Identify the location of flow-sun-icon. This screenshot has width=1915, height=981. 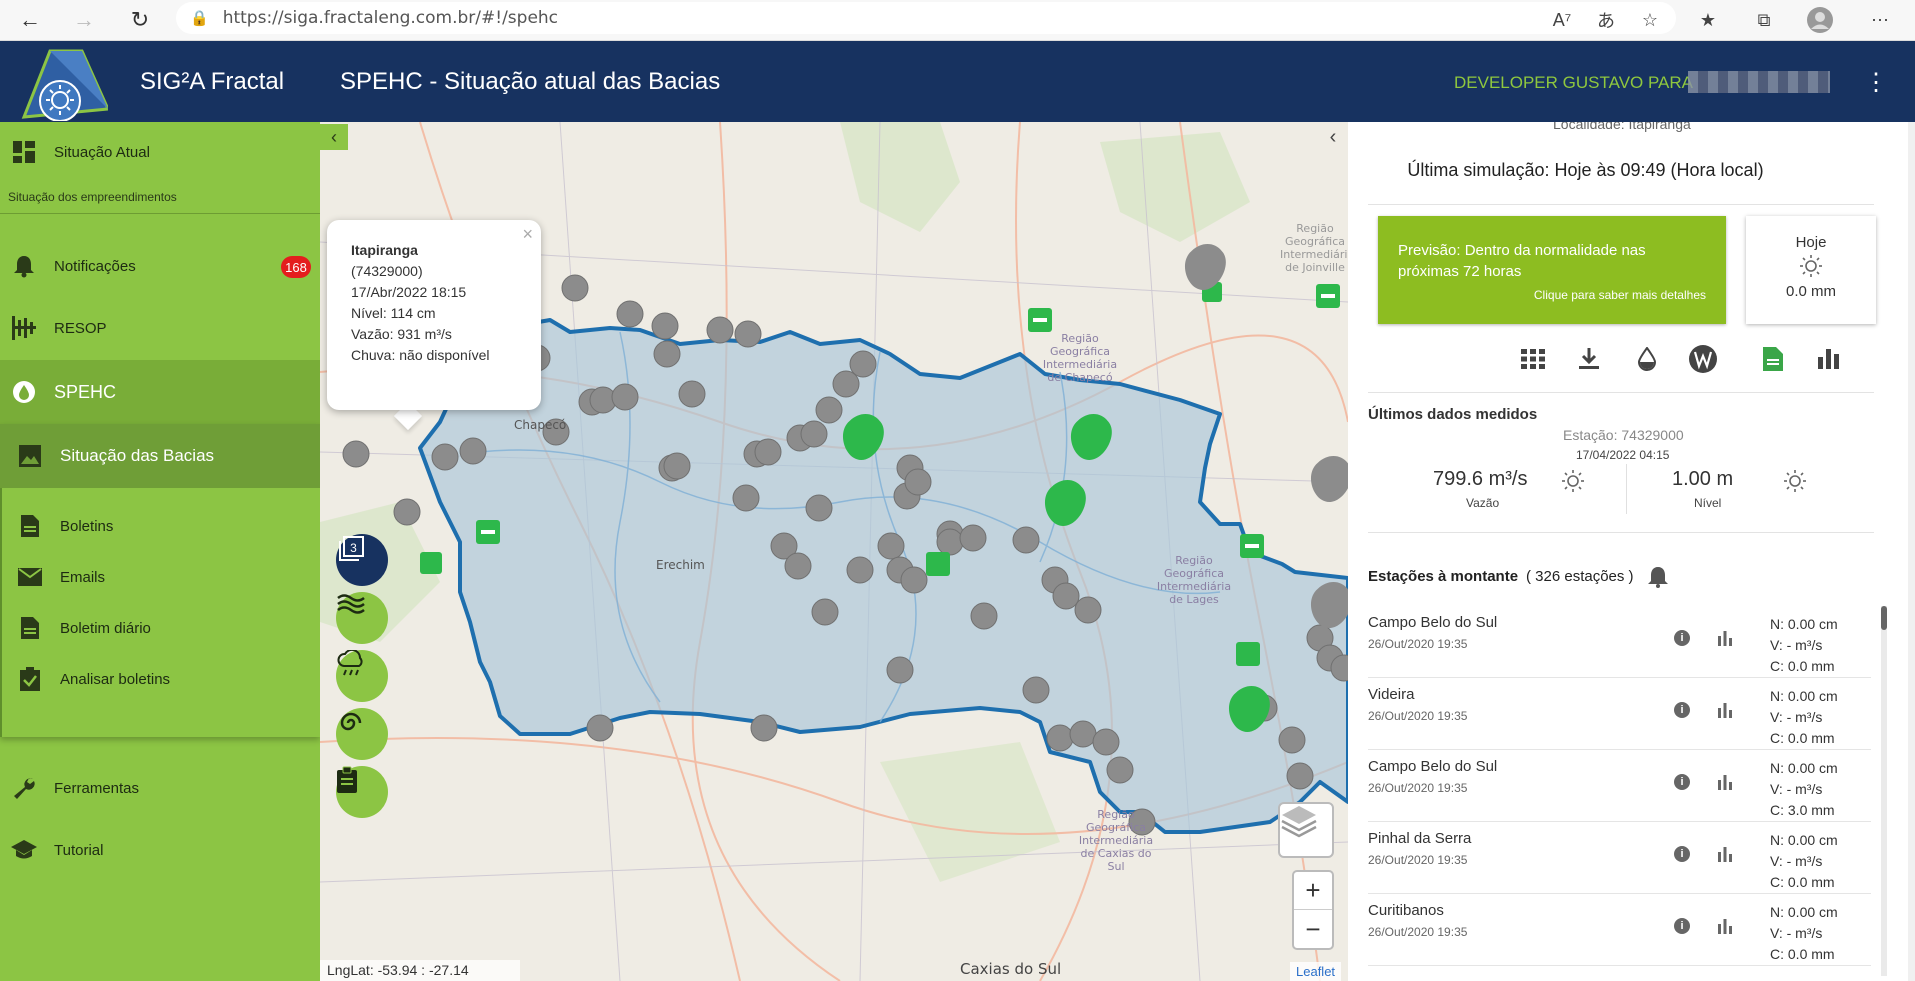
(1573, 483).